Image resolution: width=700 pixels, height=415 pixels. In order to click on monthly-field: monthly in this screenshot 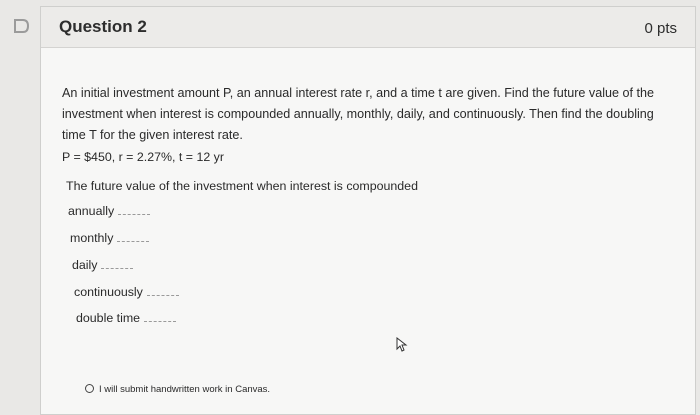, I will do `click(110, 238)`.